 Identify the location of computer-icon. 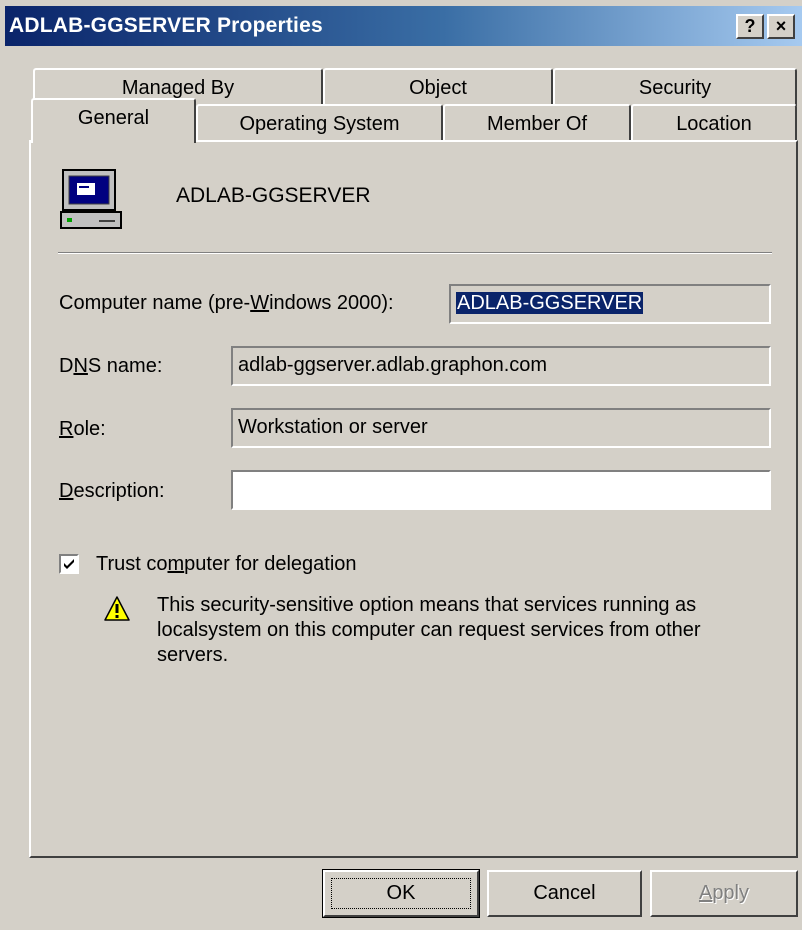
(91, 199).